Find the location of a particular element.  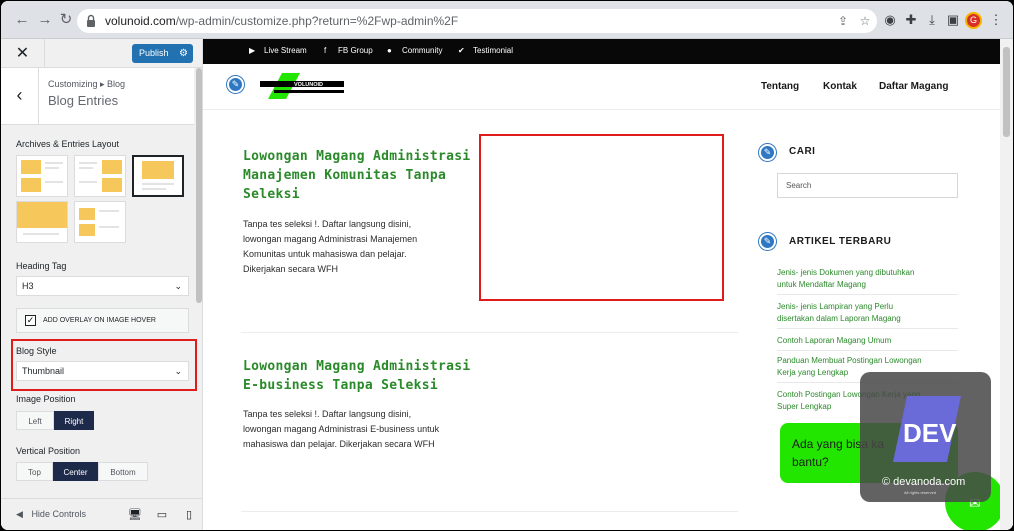

menu-tentang: Tentang is located at coordinates (780, 86).